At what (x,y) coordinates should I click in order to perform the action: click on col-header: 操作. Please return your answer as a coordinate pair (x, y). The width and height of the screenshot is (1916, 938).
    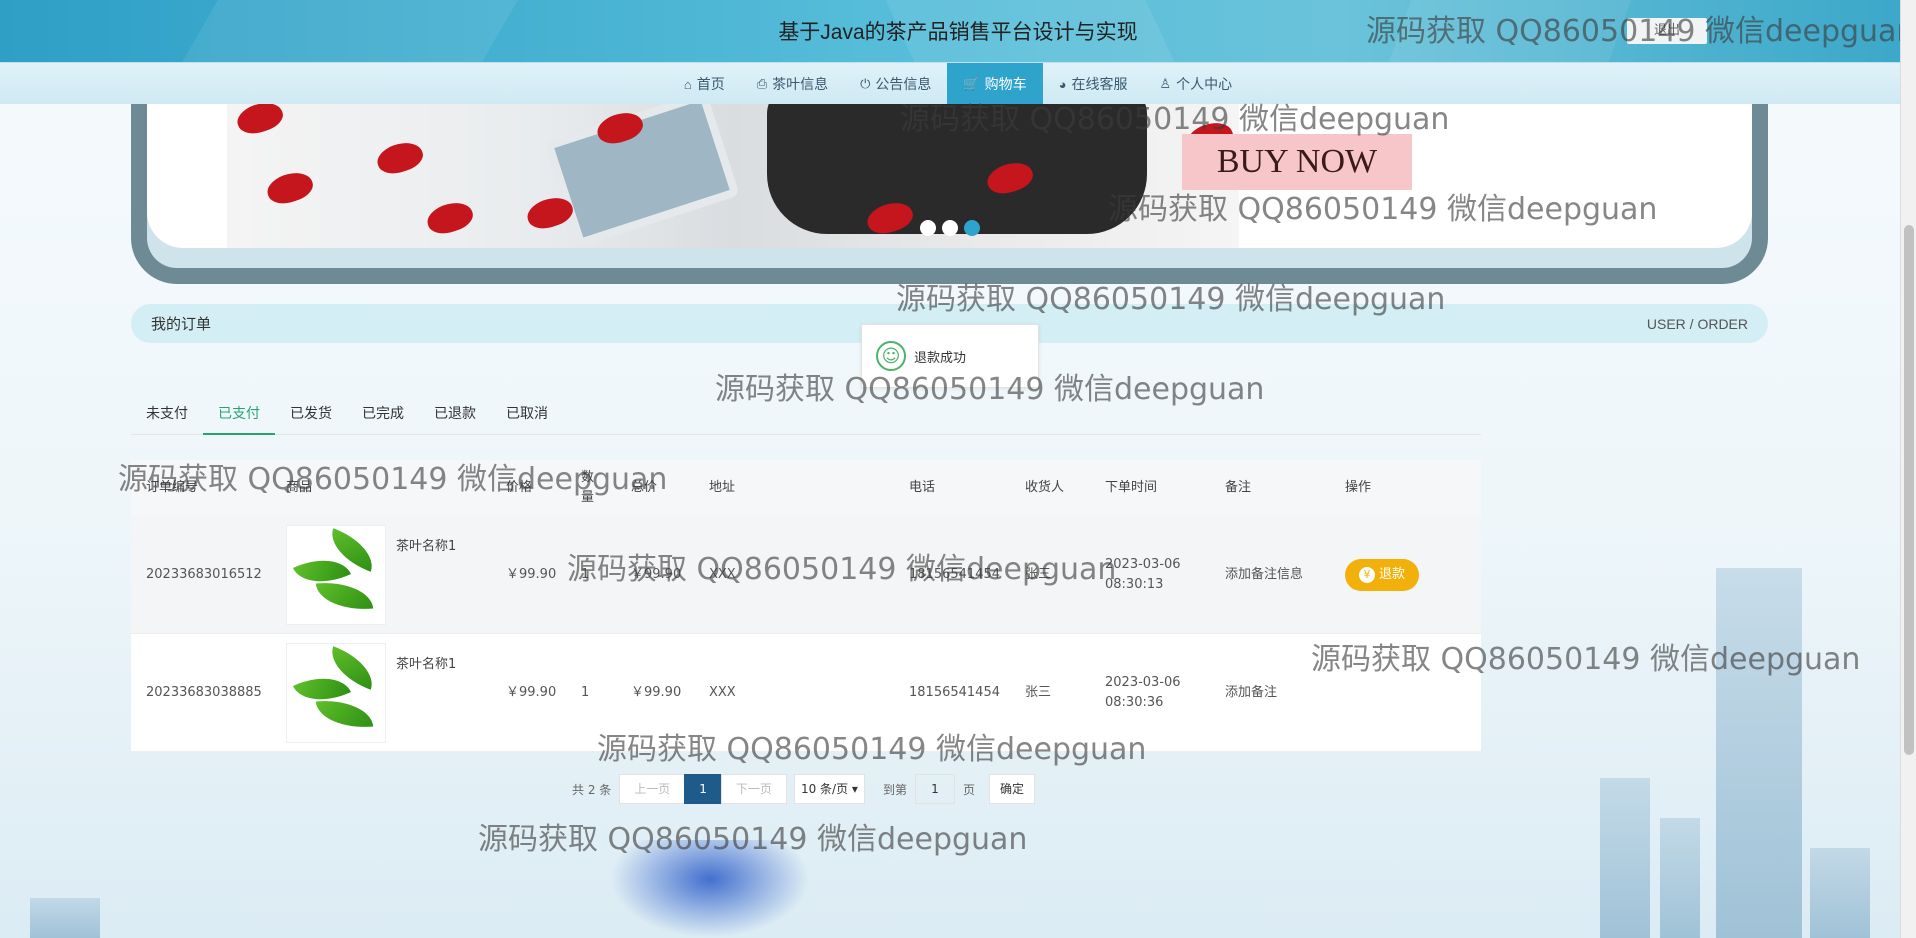
    Looking at the image, I should click on (1358, 487).